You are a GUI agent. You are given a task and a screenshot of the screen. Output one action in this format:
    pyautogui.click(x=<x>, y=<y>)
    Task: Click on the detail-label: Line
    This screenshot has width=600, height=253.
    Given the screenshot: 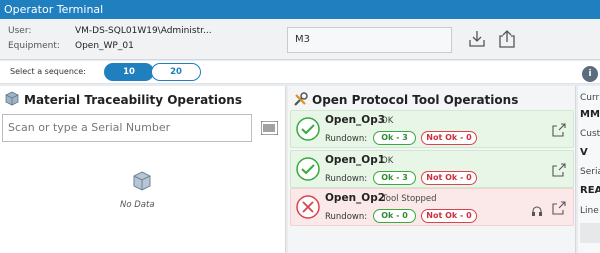 What is the action you would take?
    pyautogui.click(x=589, y=211)
    